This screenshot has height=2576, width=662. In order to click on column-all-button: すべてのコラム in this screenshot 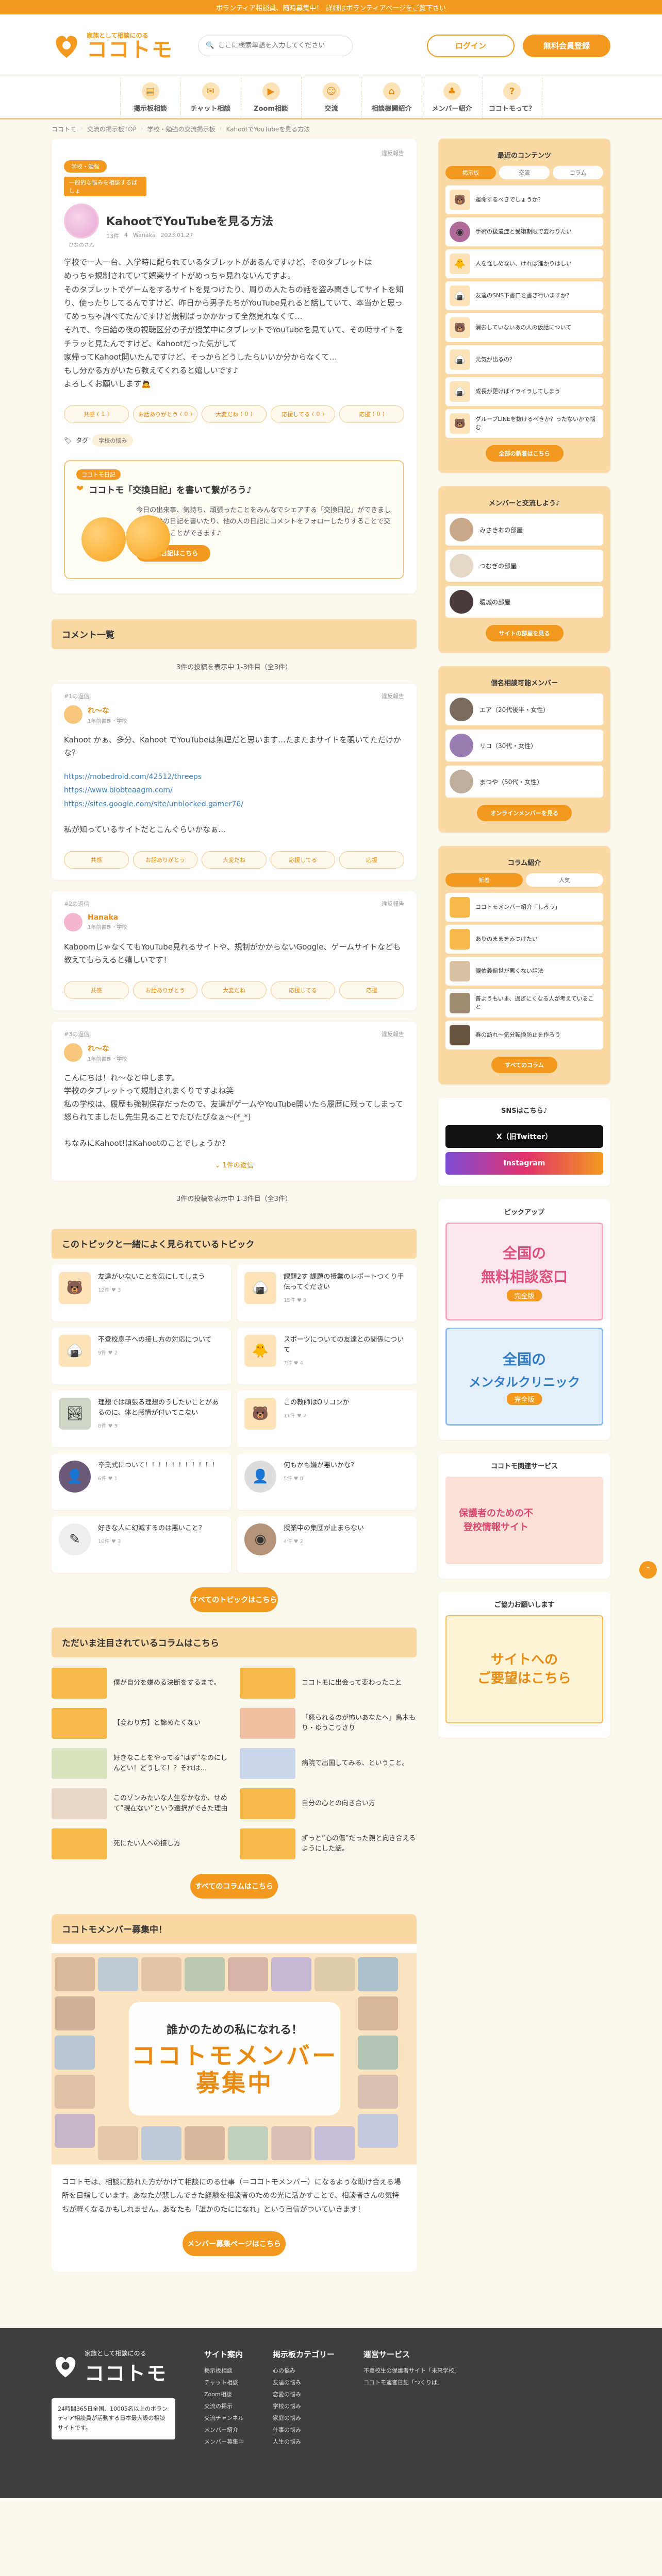, I will do `click(524, 1065)`.